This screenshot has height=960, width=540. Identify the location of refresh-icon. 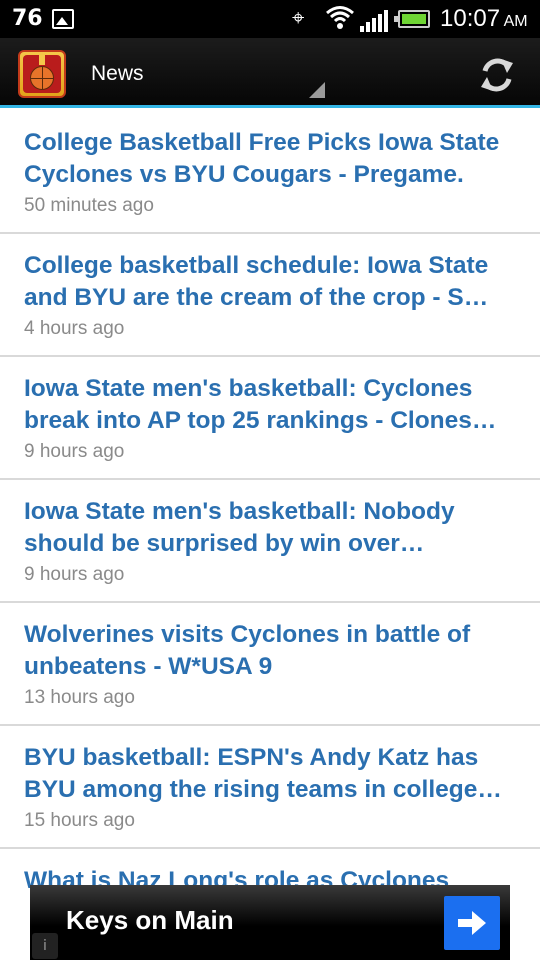
(497, 75).